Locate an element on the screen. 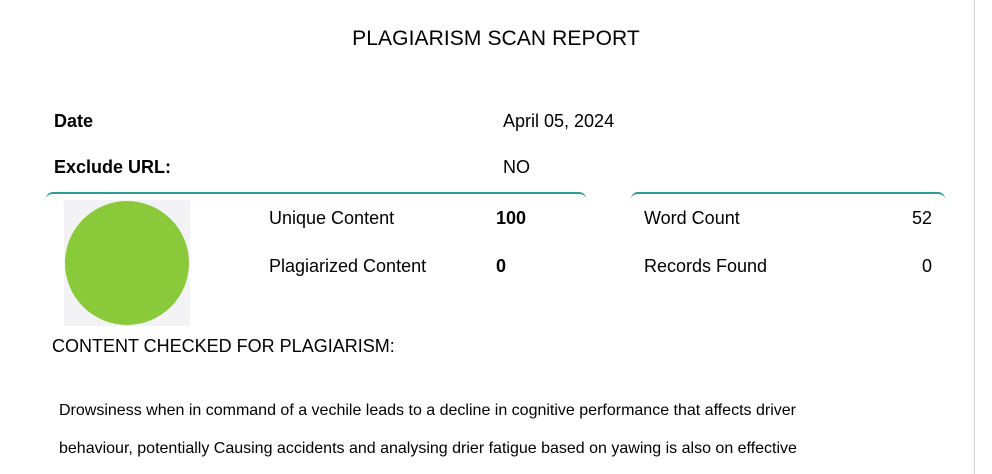  unique-content-label: Unique Content is located at coordinates (332, 218).